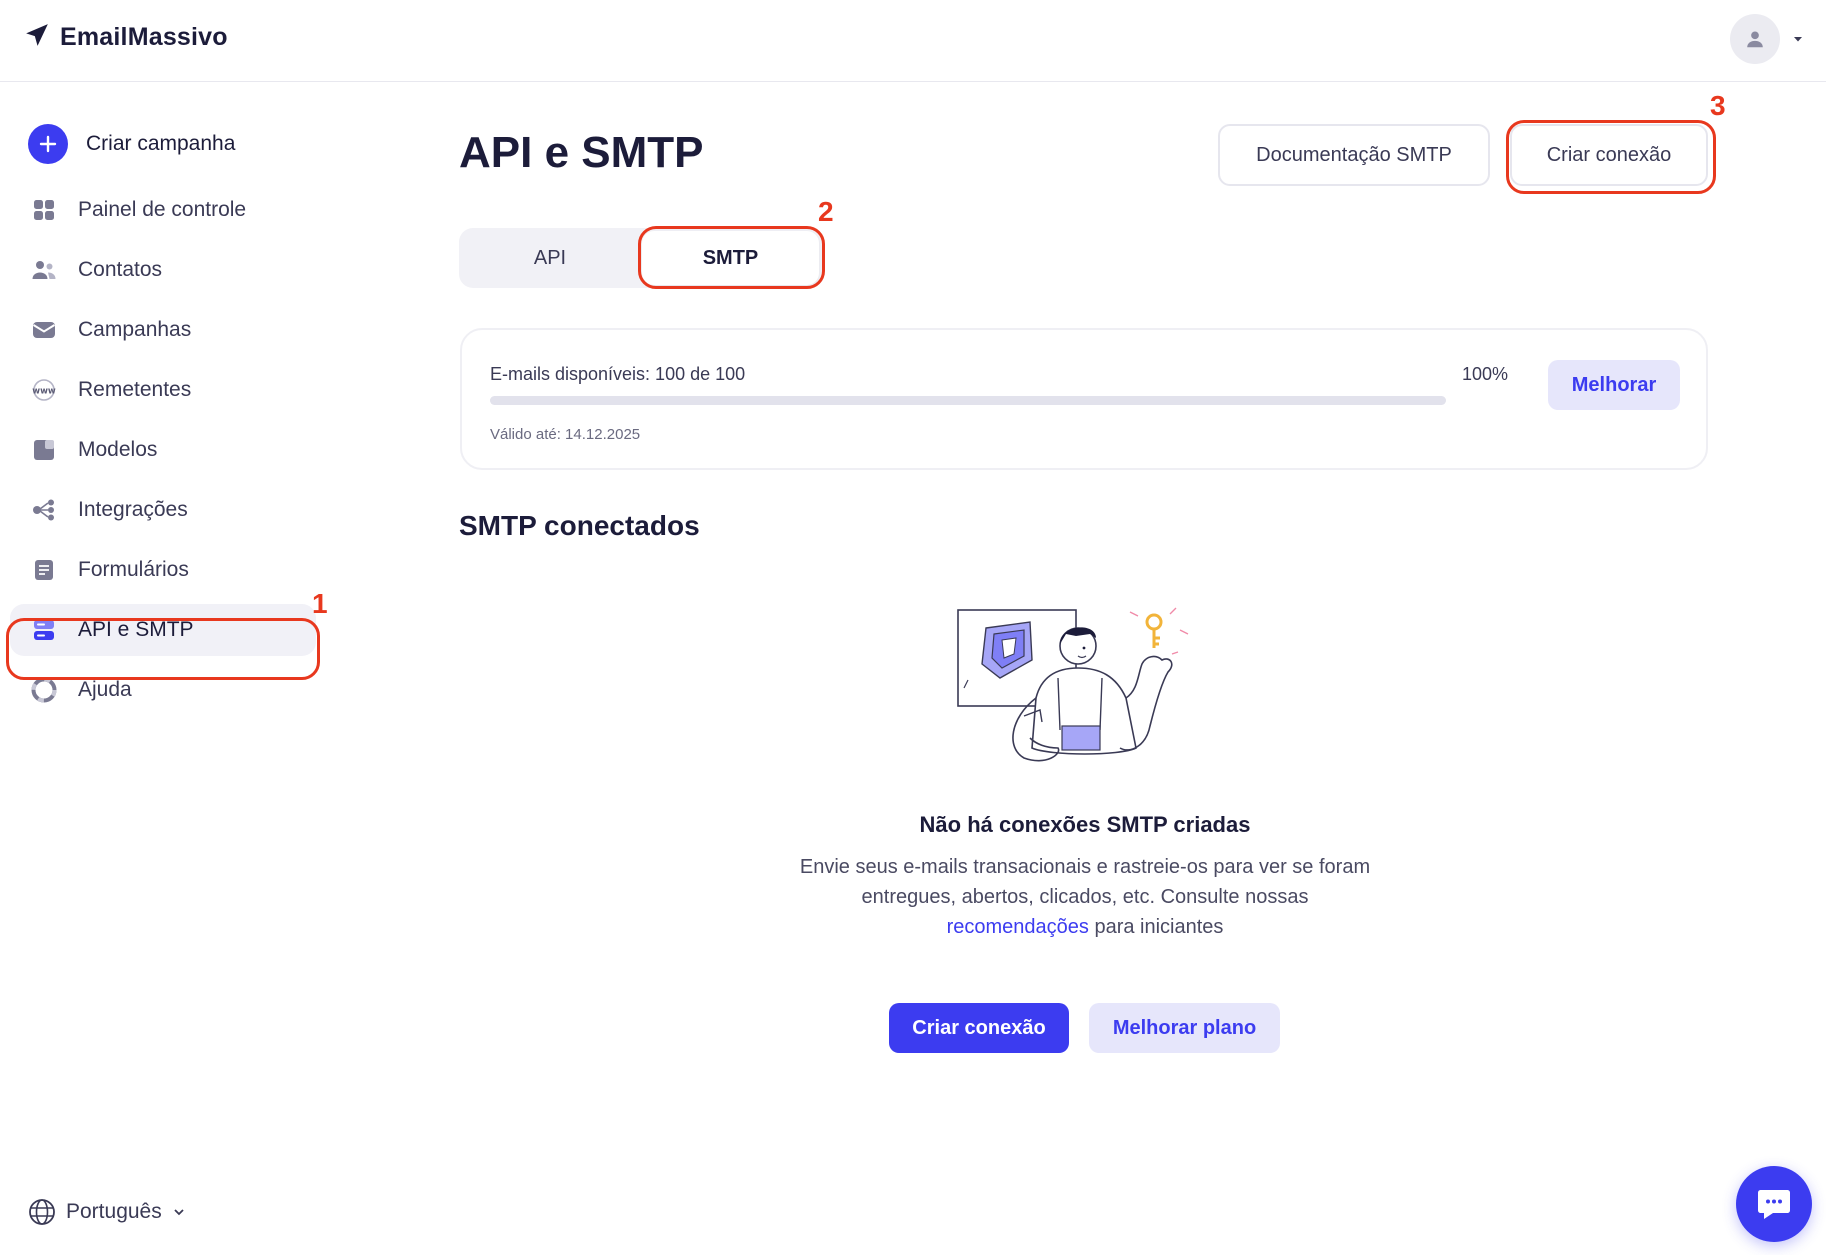  I want to click on api-smtp-tabs: API SMTP, so click(641, 258).